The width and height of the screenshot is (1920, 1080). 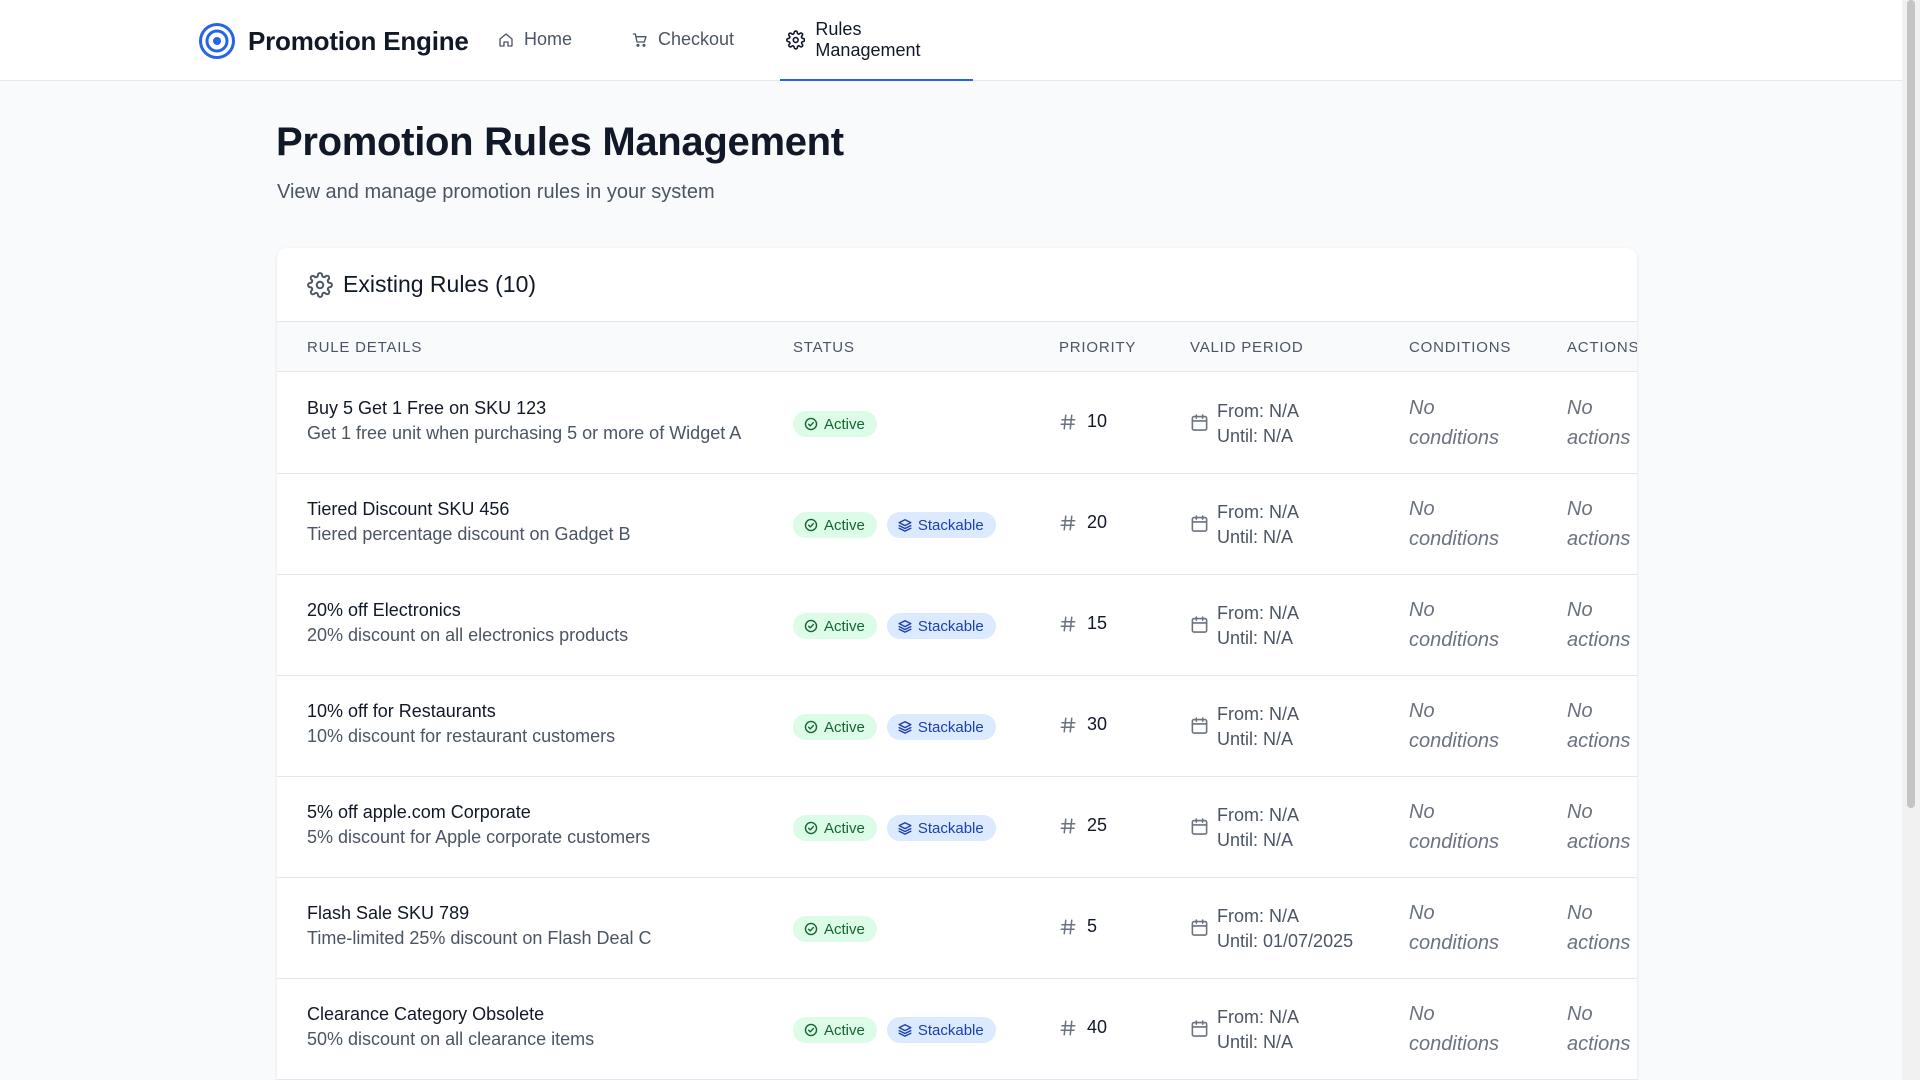 I want to click on brand: Promotion Engine, so click(x=333, y=41).